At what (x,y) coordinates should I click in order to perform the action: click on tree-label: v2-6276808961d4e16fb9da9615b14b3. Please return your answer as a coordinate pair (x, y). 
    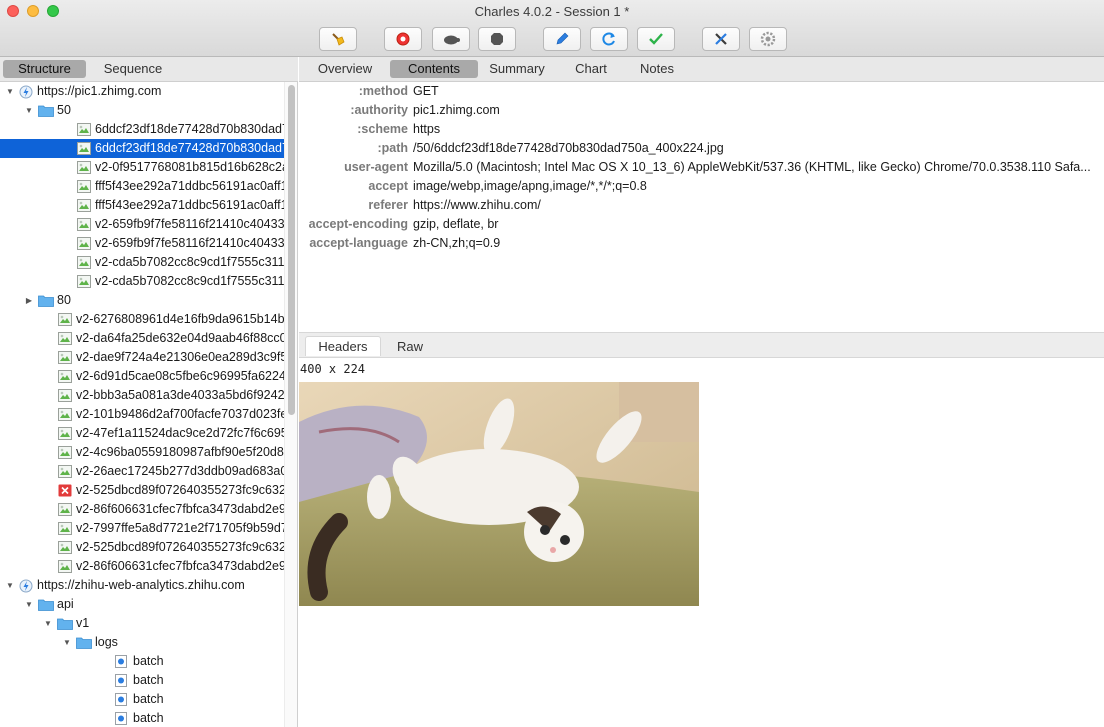
    Looking at the image, I should click on (180, 319).